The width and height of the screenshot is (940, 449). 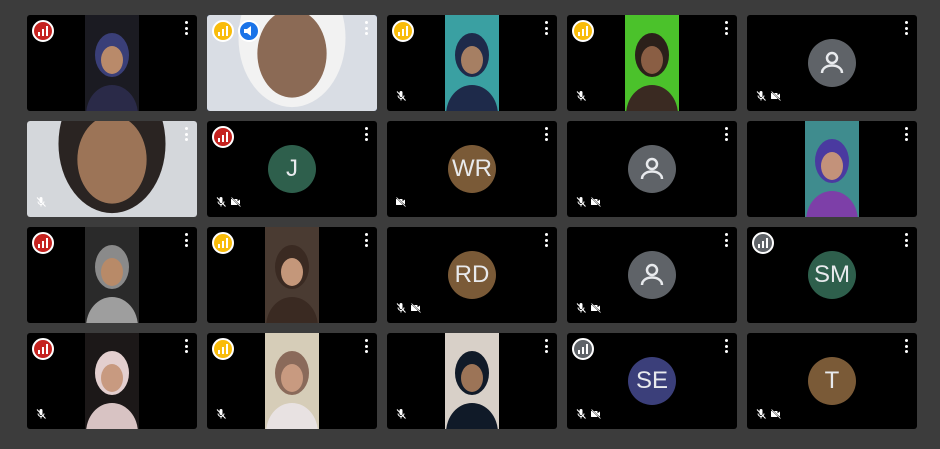 I want to click on participant-tile: T, so click(x=832, y=381).